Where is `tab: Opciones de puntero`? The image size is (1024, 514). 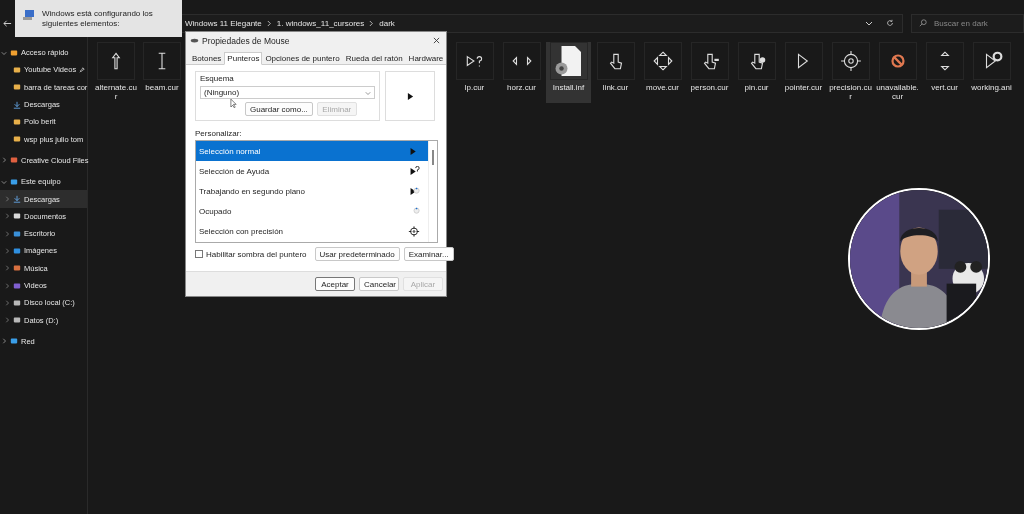
tab: Opciones de puntero is located at coordinates (302, 58).